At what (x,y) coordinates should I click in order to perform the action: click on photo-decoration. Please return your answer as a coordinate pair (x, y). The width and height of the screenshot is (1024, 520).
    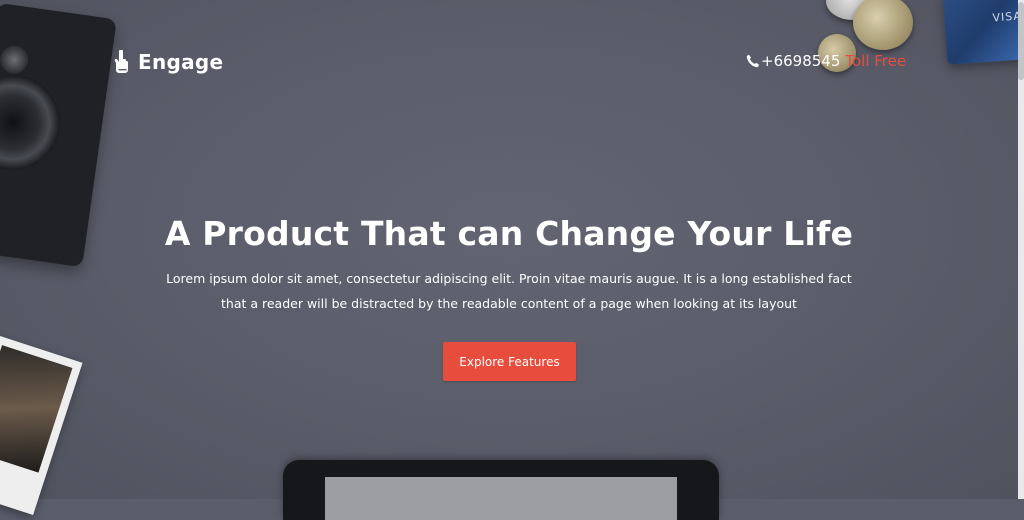
    Looking at the image, I should click on (41, 425).